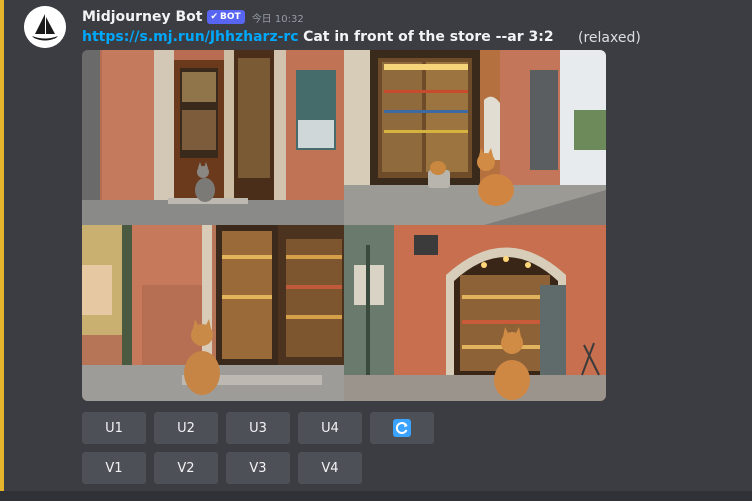 The image size is (752, 501). I want to click on upscale-button-row: U1 U2 U3 U4, so click(258, 428).